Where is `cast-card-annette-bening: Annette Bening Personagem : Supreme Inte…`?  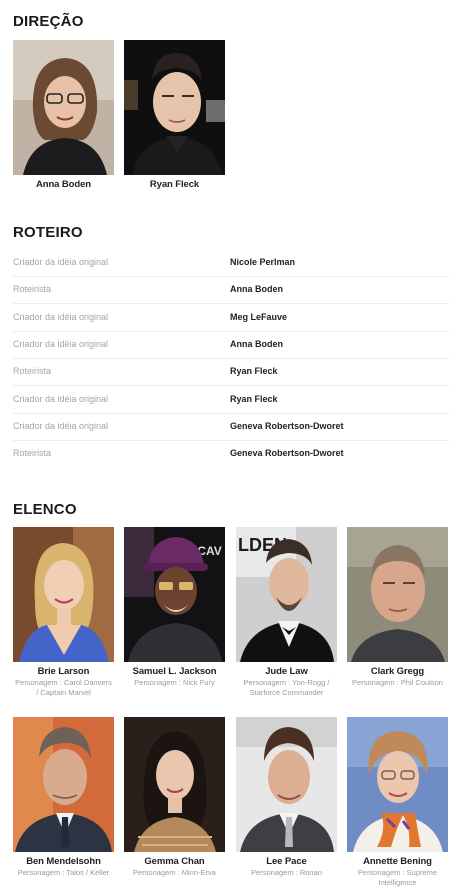
cast-card-annette-bening: Annette Bening Personagem : Supreme Inte… is located at coordinates (397, 802).